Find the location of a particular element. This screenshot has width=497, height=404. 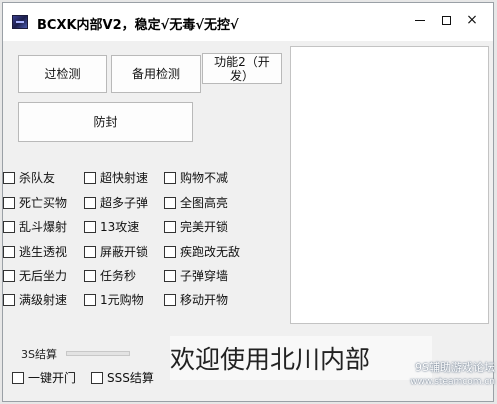

checkbox-label: 一键开门 is located at coordinates (52, 378).